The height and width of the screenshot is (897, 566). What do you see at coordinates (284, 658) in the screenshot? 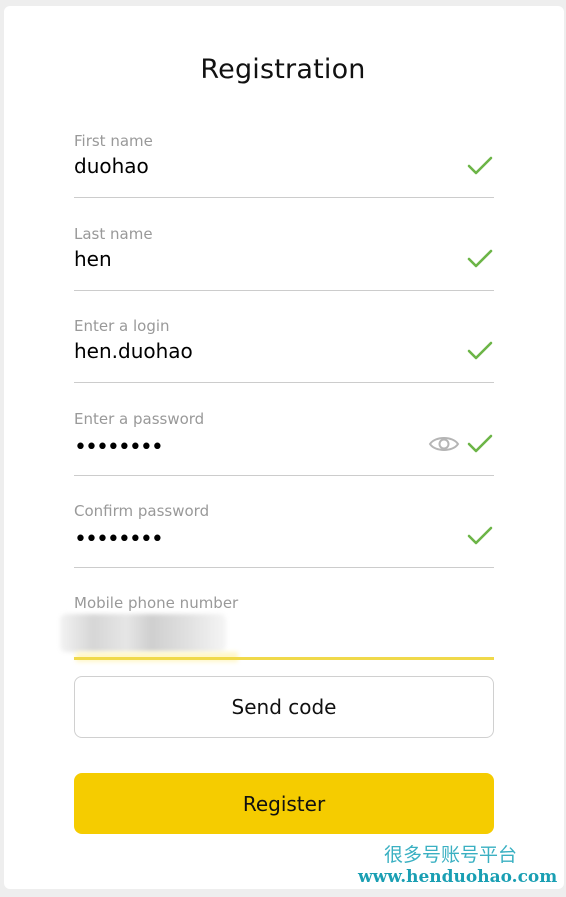
I see `field-underline-active` at bounding box center [284, 658].